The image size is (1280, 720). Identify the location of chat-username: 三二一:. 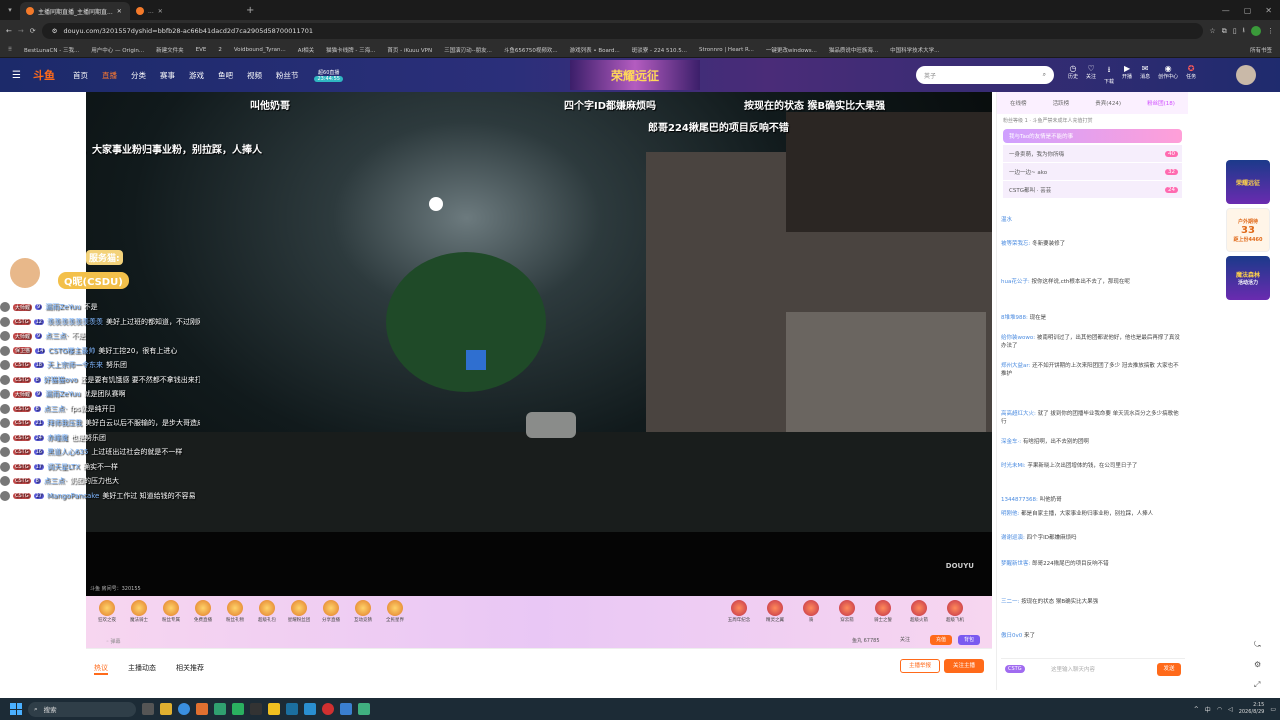
(1010, 602).